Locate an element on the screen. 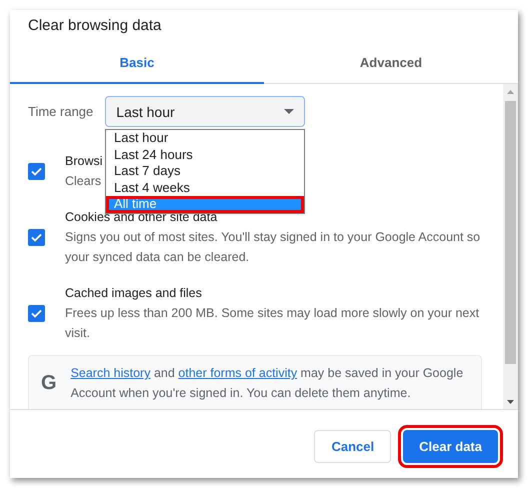 The image size is (530, 493). link: Search history is located at coordinates (110, 373).